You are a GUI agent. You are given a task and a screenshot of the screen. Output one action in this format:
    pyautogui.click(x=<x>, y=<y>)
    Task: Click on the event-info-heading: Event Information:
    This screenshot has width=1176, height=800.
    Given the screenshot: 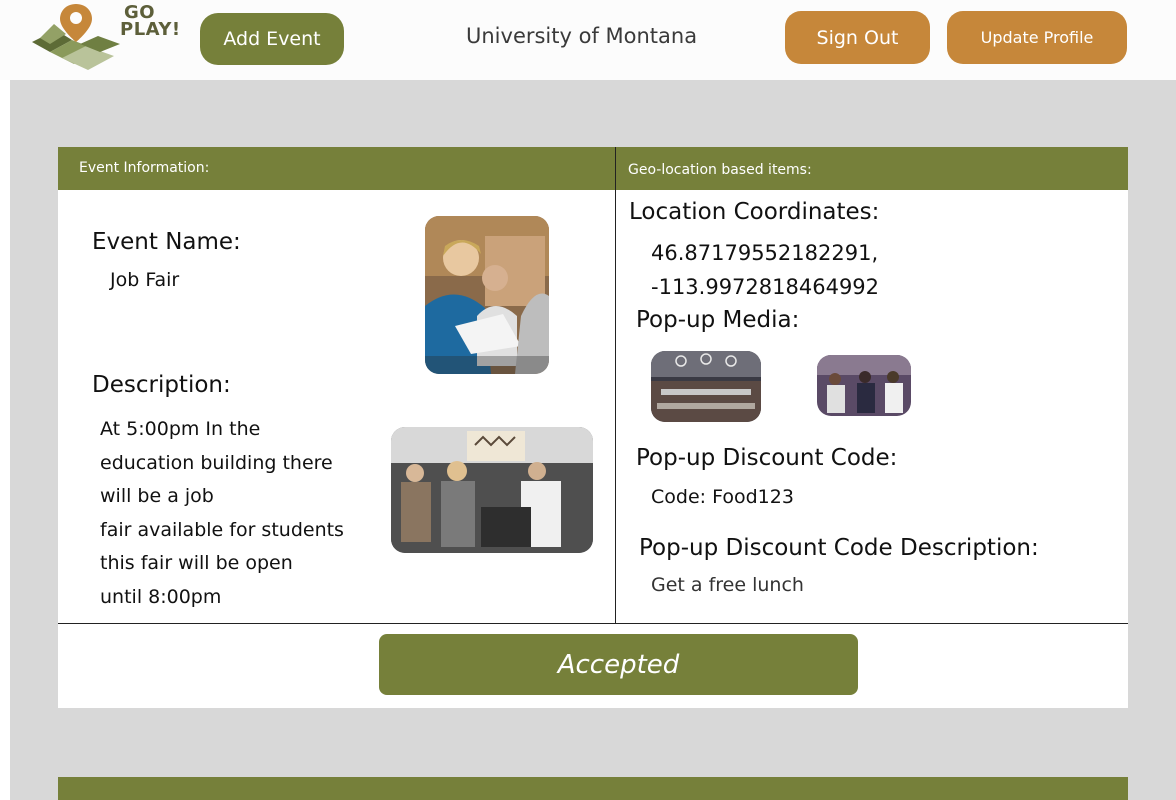 What is the action you would take?
    pyautogui.click(x=144, y=168)
    